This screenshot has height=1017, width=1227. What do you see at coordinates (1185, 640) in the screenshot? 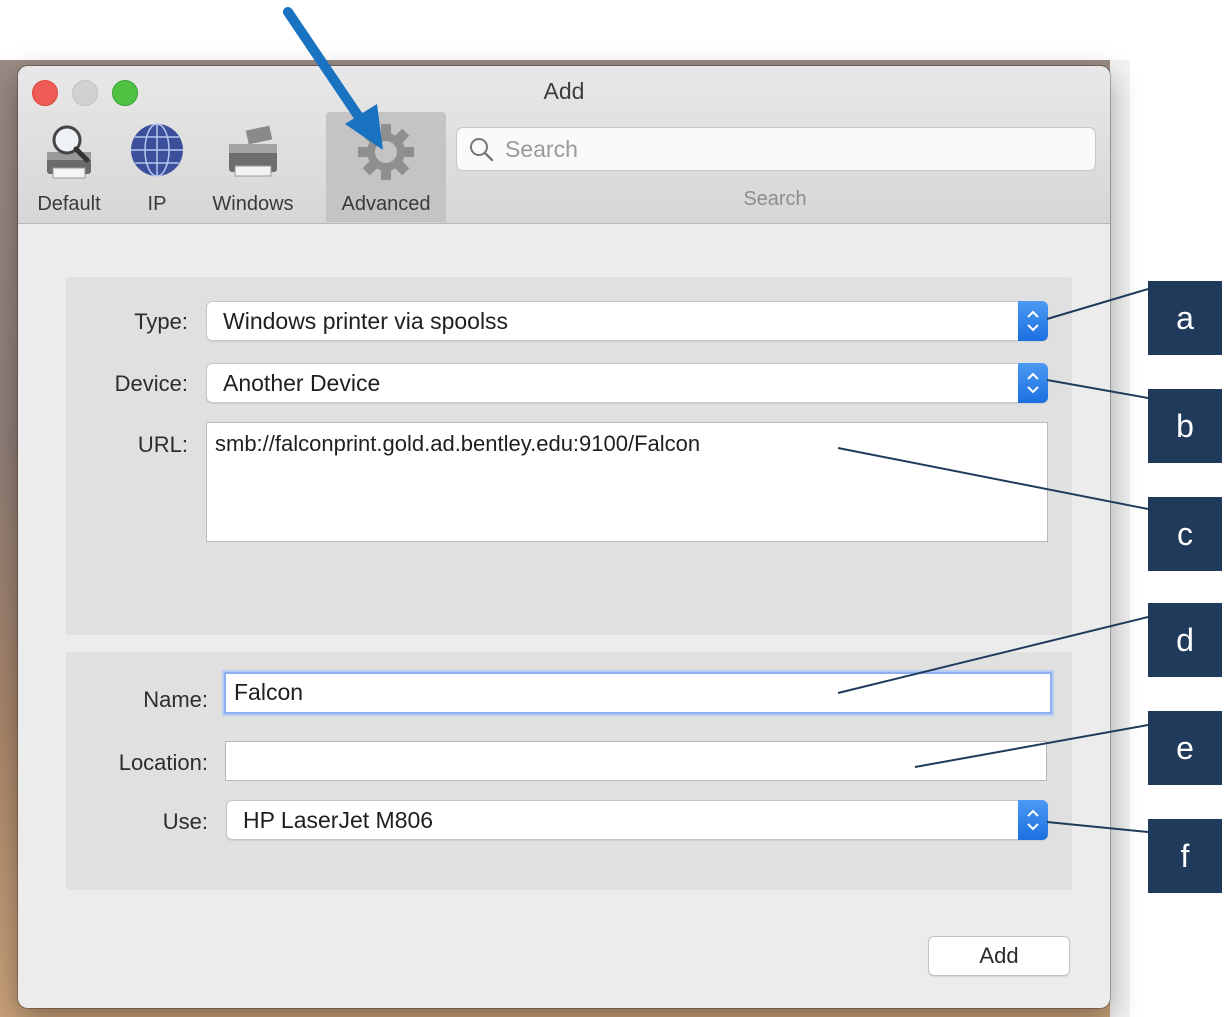
I see `callout-d: d` at bounding box center [1185, 640].